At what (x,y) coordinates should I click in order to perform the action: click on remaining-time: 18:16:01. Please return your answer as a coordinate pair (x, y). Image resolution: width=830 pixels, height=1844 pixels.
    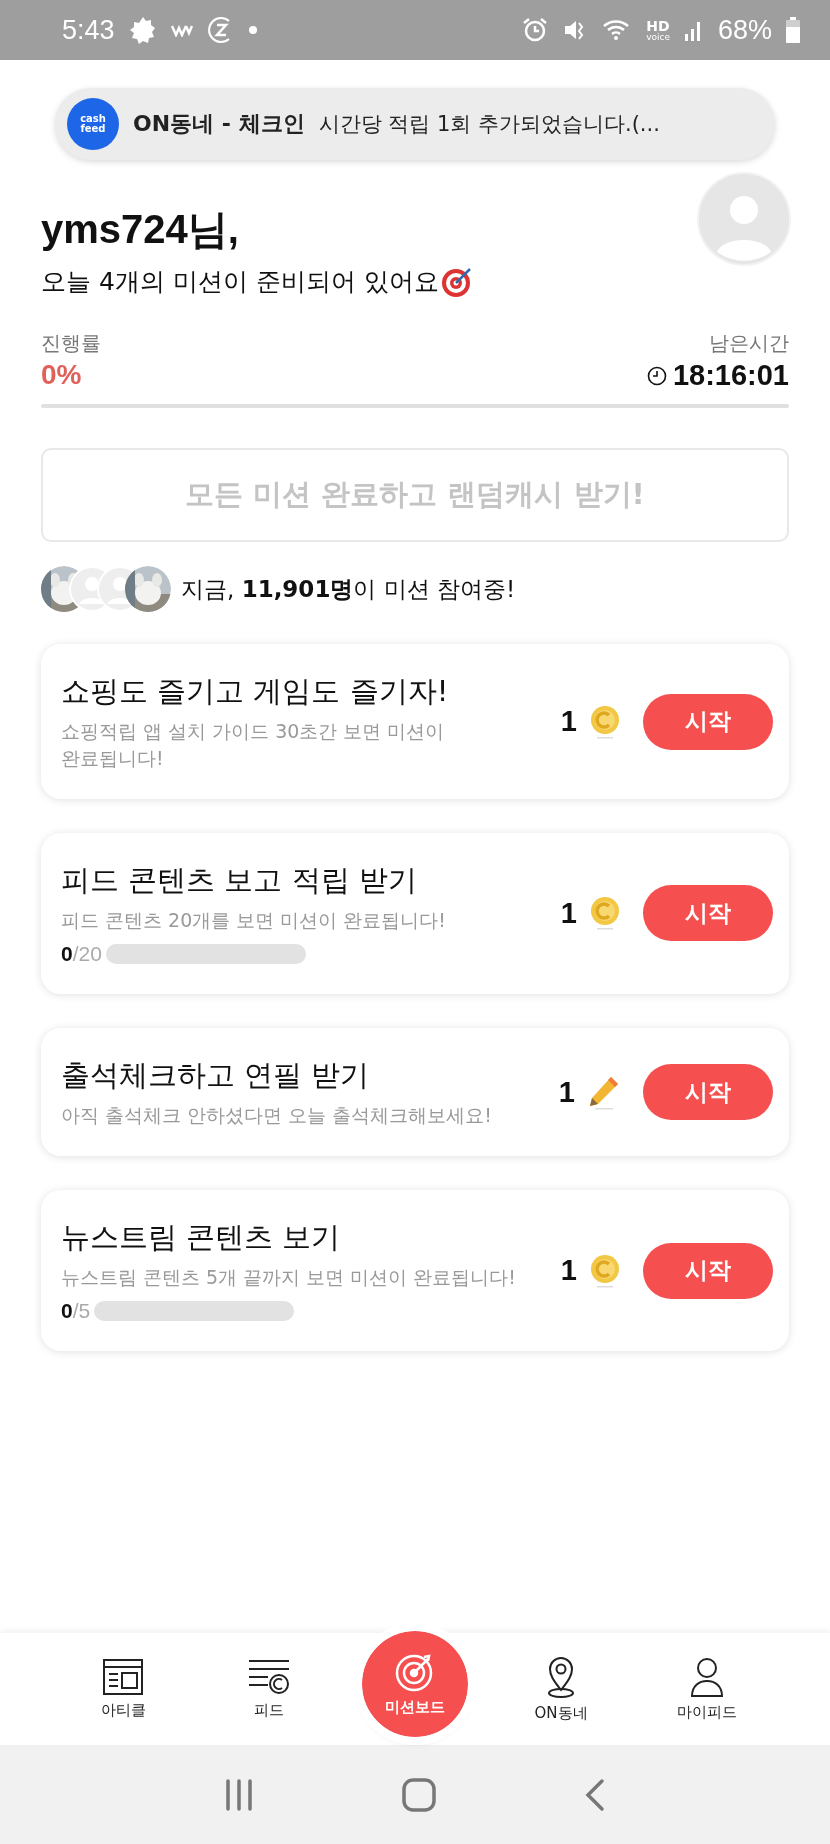
    Looking at the image, I should click on (730, 375).